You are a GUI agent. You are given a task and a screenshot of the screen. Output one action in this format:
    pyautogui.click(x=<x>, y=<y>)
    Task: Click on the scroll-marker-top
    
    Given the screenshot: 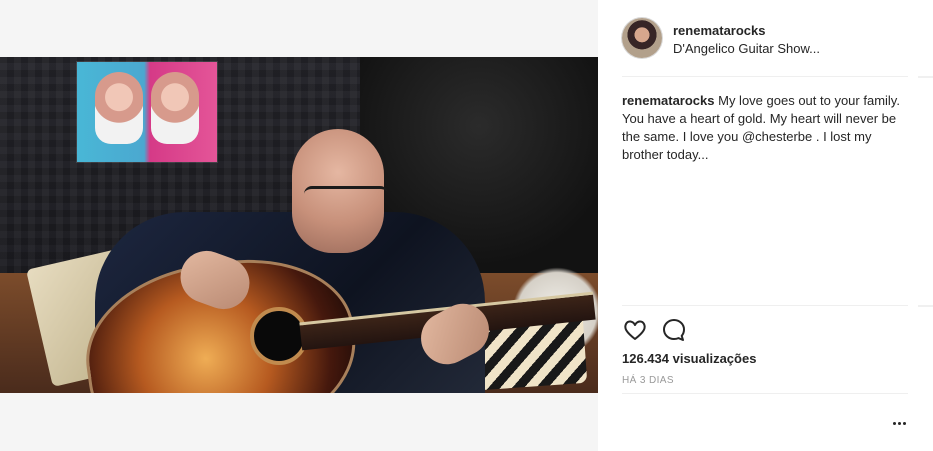 What is the action you would take?
    pyautogui.click(x=925, y=77)
    